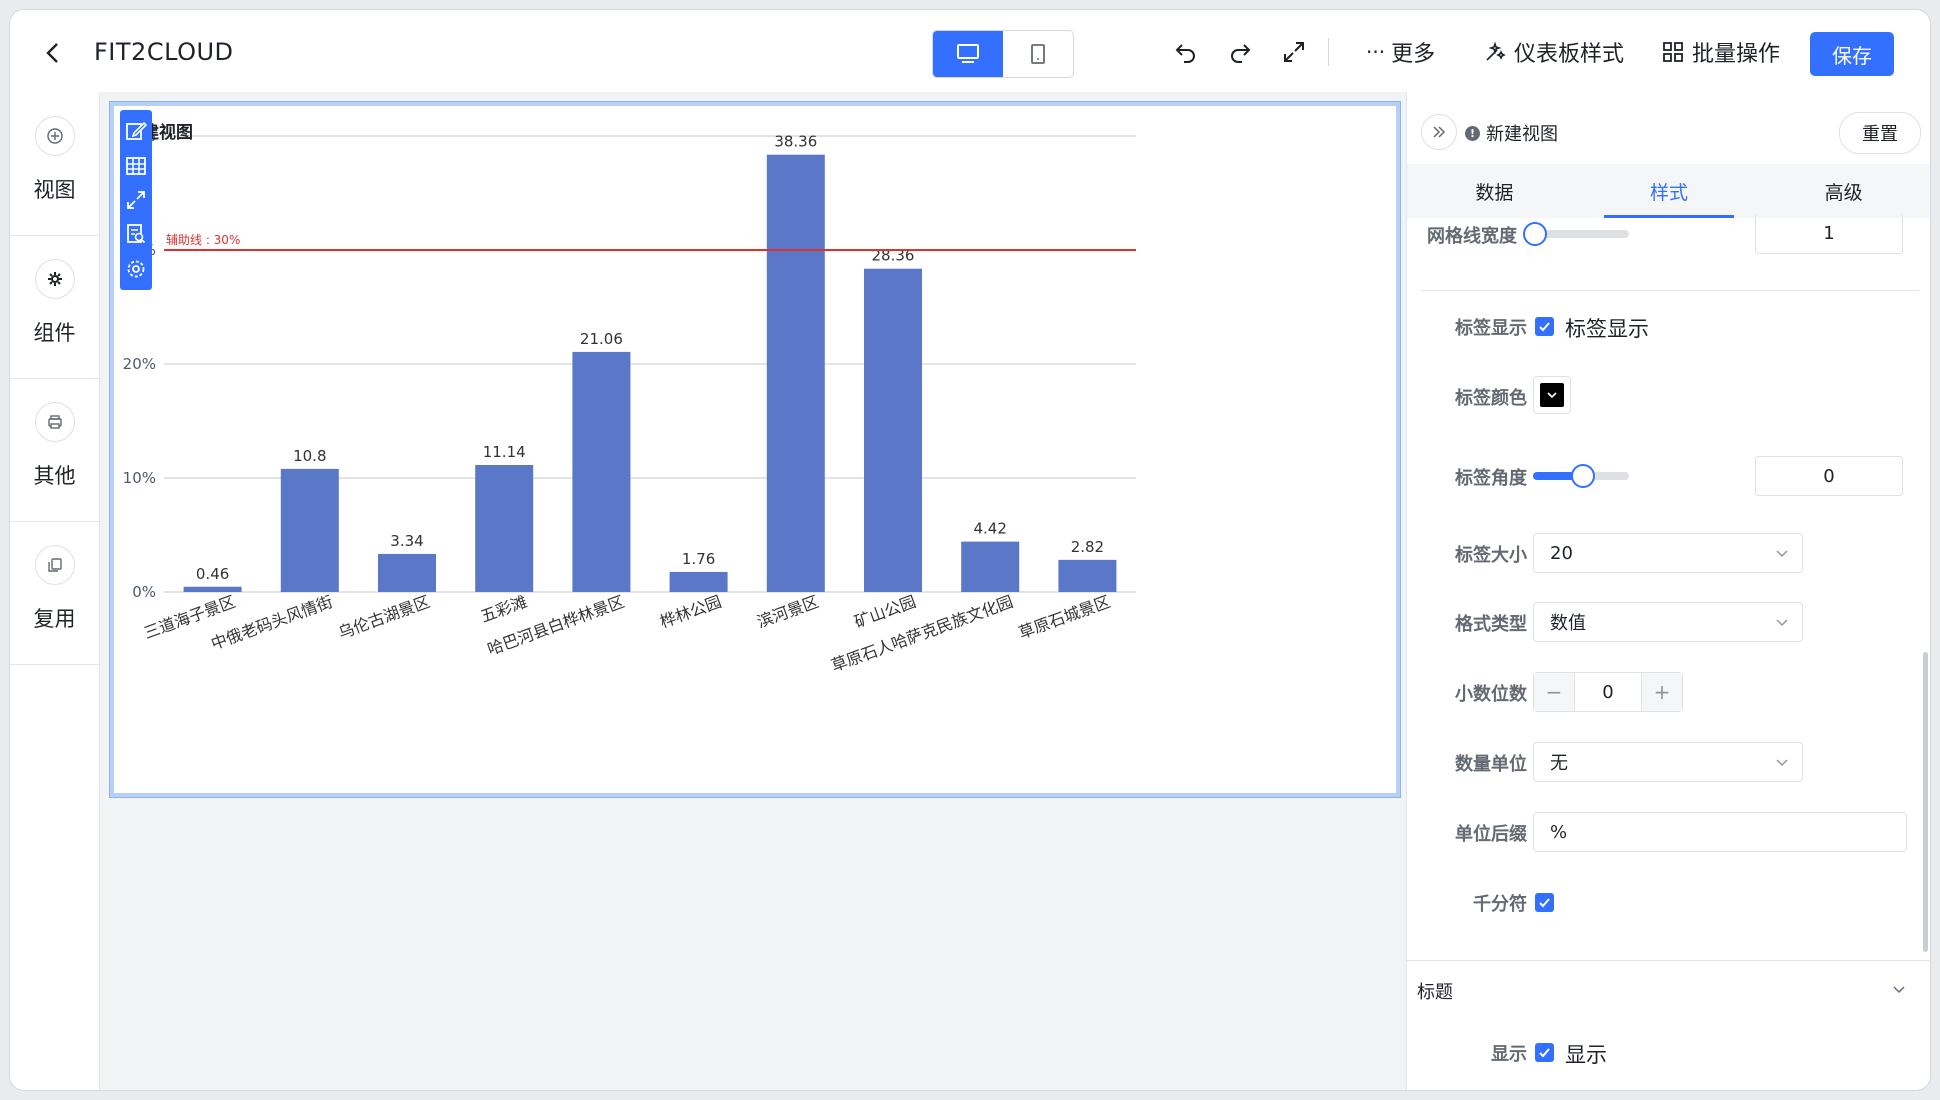 Image resolution: width=1940 pixels, height=1100 pixels. Describe the element at coordinates (1720, 832) in the screenshot. I see `suffix-input: %` at that location.